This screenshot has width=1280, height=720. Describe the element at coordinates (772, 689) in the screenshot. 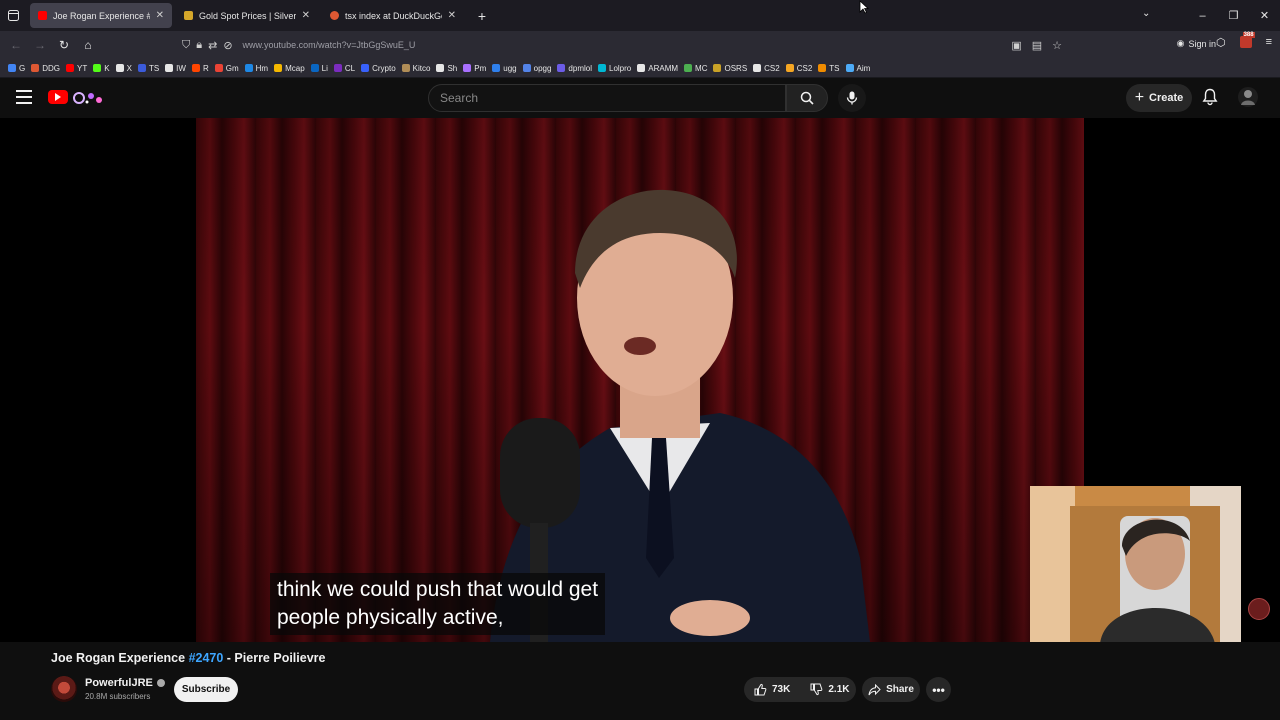

I see `like-button: 73K` at that location.